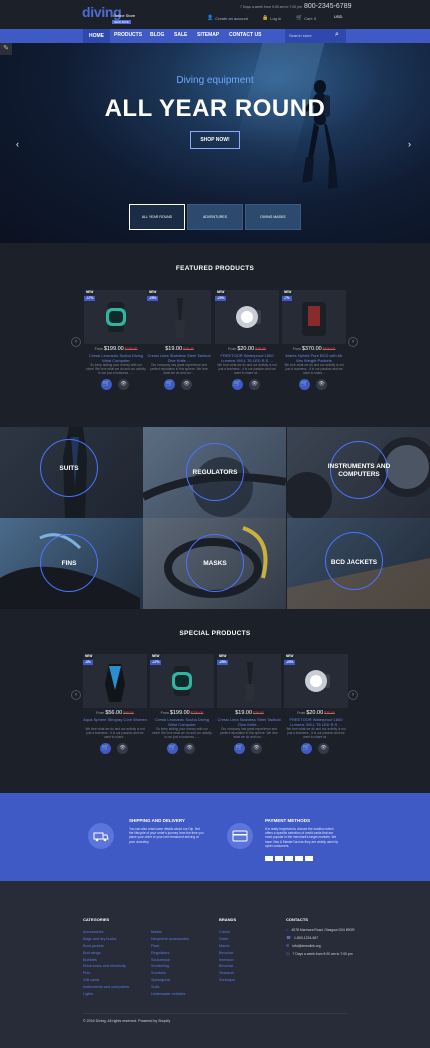 The image size is (430, 1048). I want to click on contact-hours: ◷ 7 Days a week from 9:00 am to 7:00 pm, so click(321, 954).